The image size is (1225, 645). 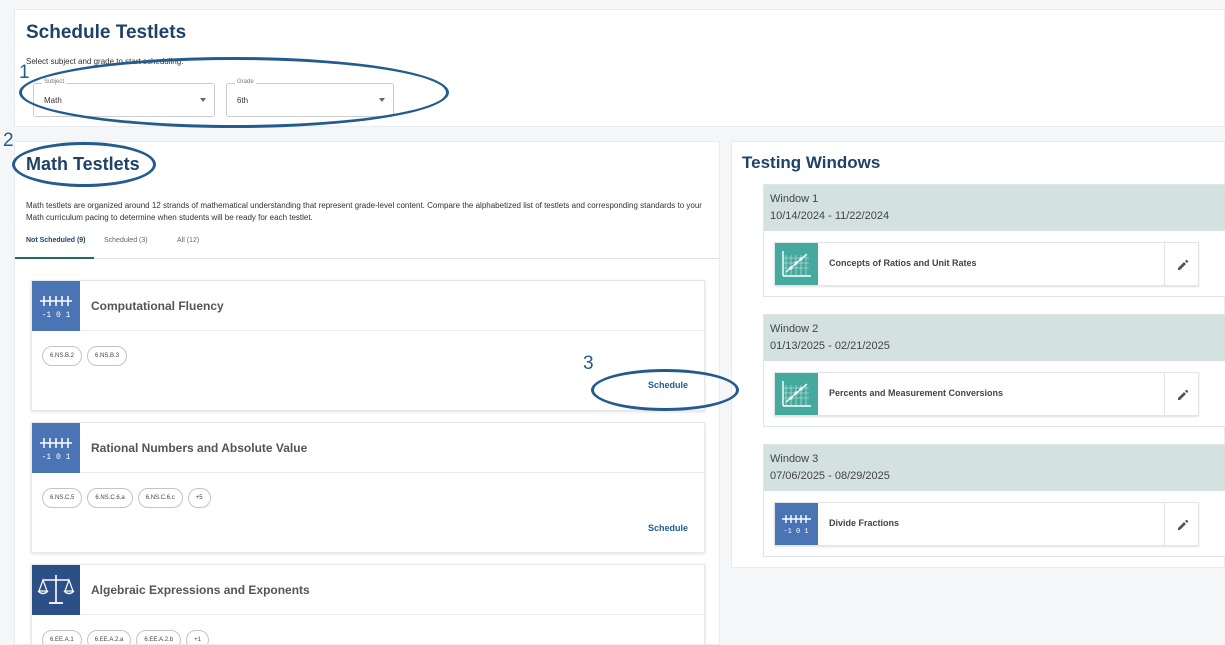 I want to click on annotation-number-3: 3, so click(x=588, y=363).